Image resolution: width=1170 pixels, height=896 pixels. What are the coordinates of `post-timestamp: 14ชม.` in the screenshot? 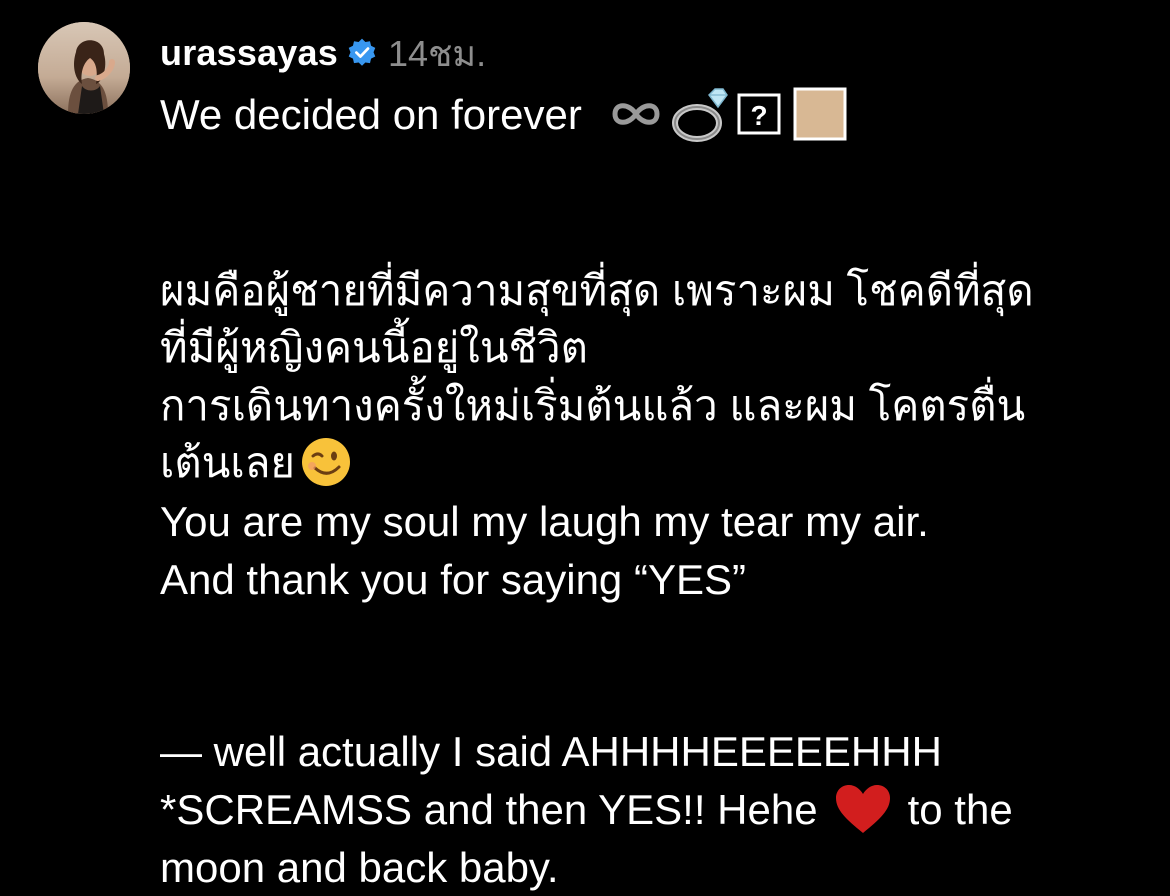 It's located at (437, 53).